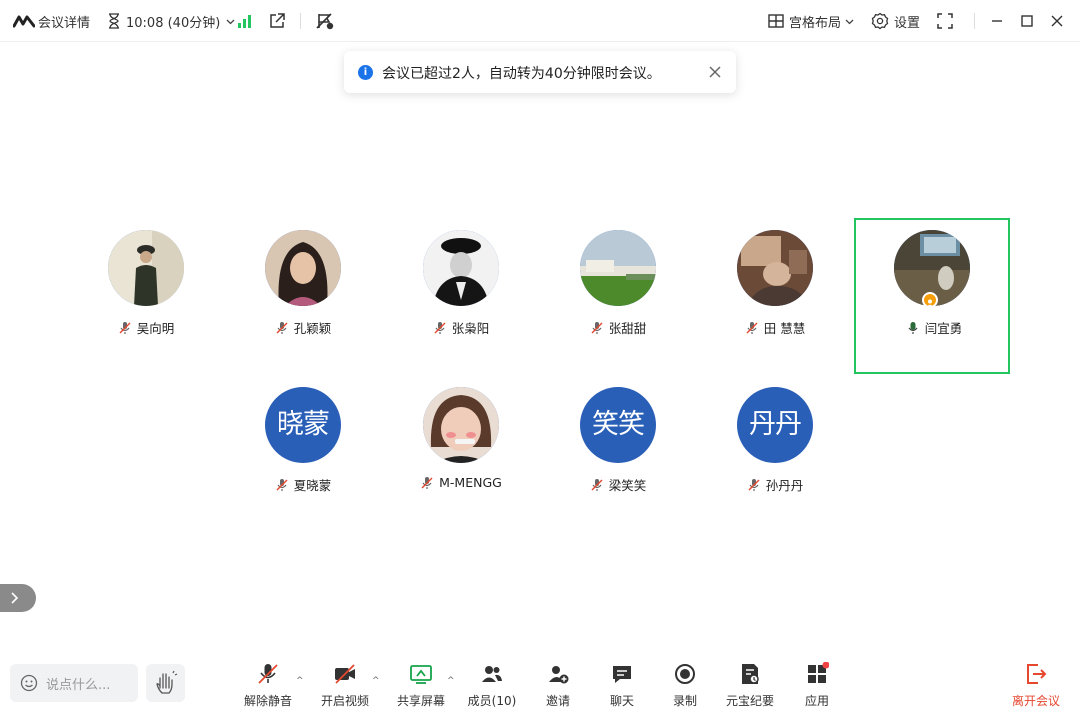  Describe the element at coordinates (558, 685) in the screenshot. I see `invite-button: 邀请` at that location.